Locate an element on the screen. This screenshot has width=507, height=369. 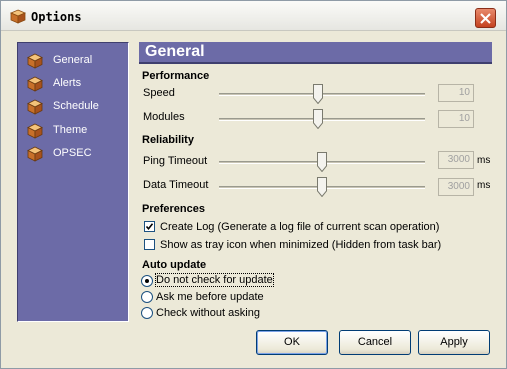
radio-check-without-asking-label: Check without asking is located at coordinates (208, 313).